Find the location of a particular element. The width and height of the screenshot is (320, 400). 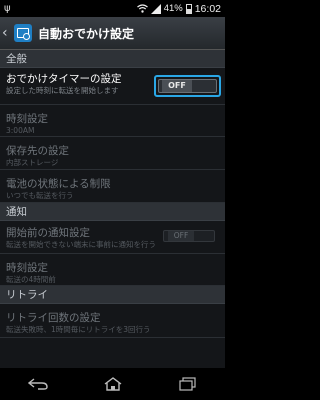

setting-subtitle: 転送の4時間前 is located at coordinates (31, 279).